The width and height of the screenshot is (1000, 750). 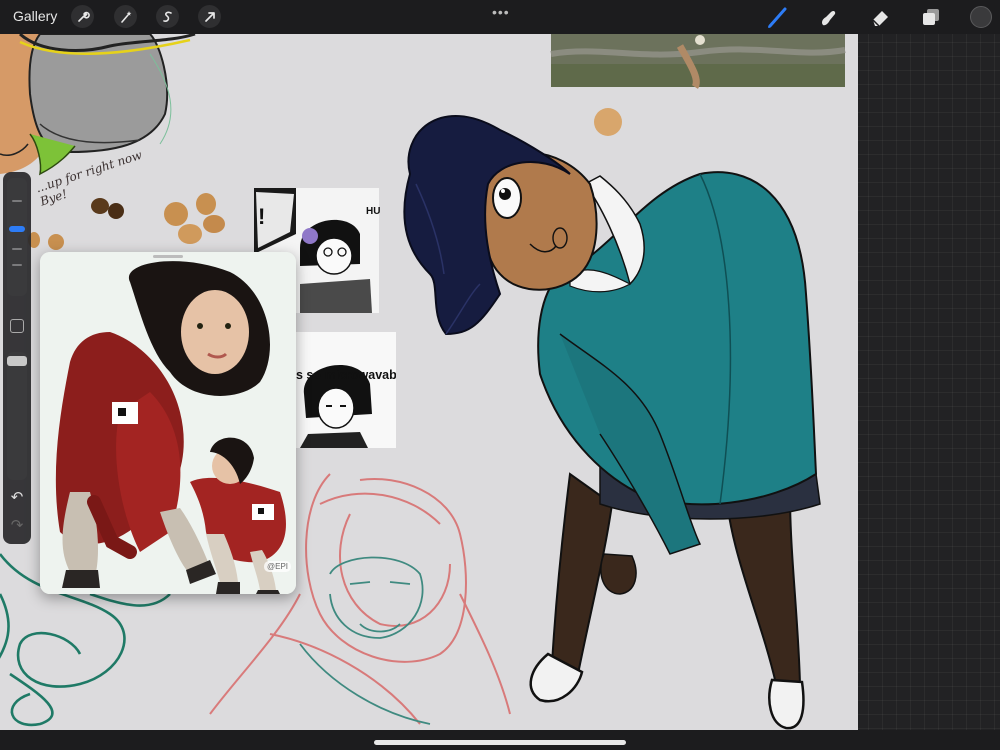 I want to click on redo-button: ↷, so click(x=17, y=526).